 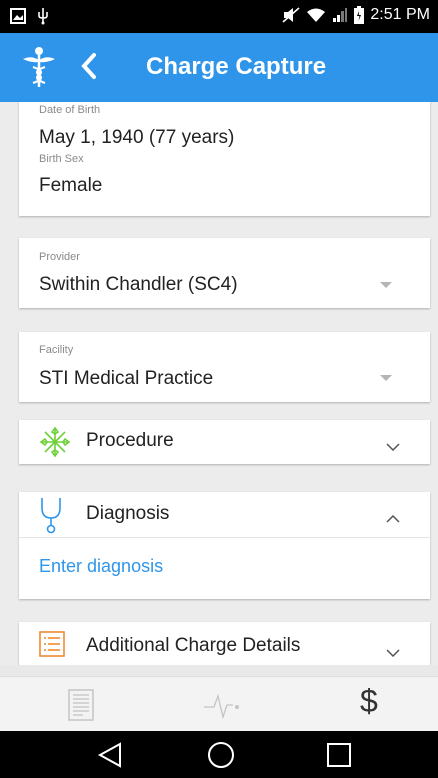 What do you see at coordinates (39, 69) in the screenshot?
I see `caduceus-icon` at bounding box center [39, 69].